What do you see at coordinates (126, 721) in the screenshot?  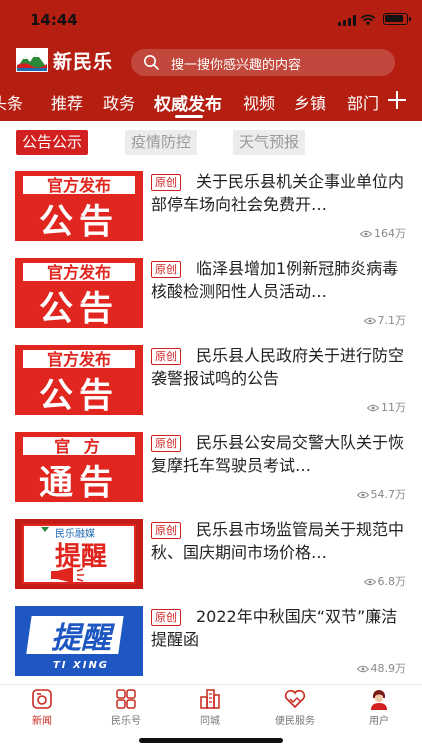 I see `tabbar-label: 民乐号` at bounding box center [126, 721].